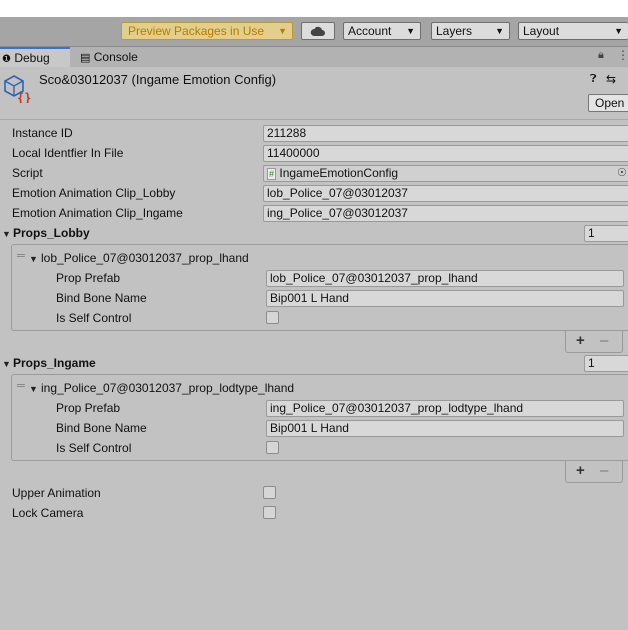  What do you see at coordinates (541, 31) in the screenshot?
I see `layout-label: Layout` at bounding box center [541, 31].